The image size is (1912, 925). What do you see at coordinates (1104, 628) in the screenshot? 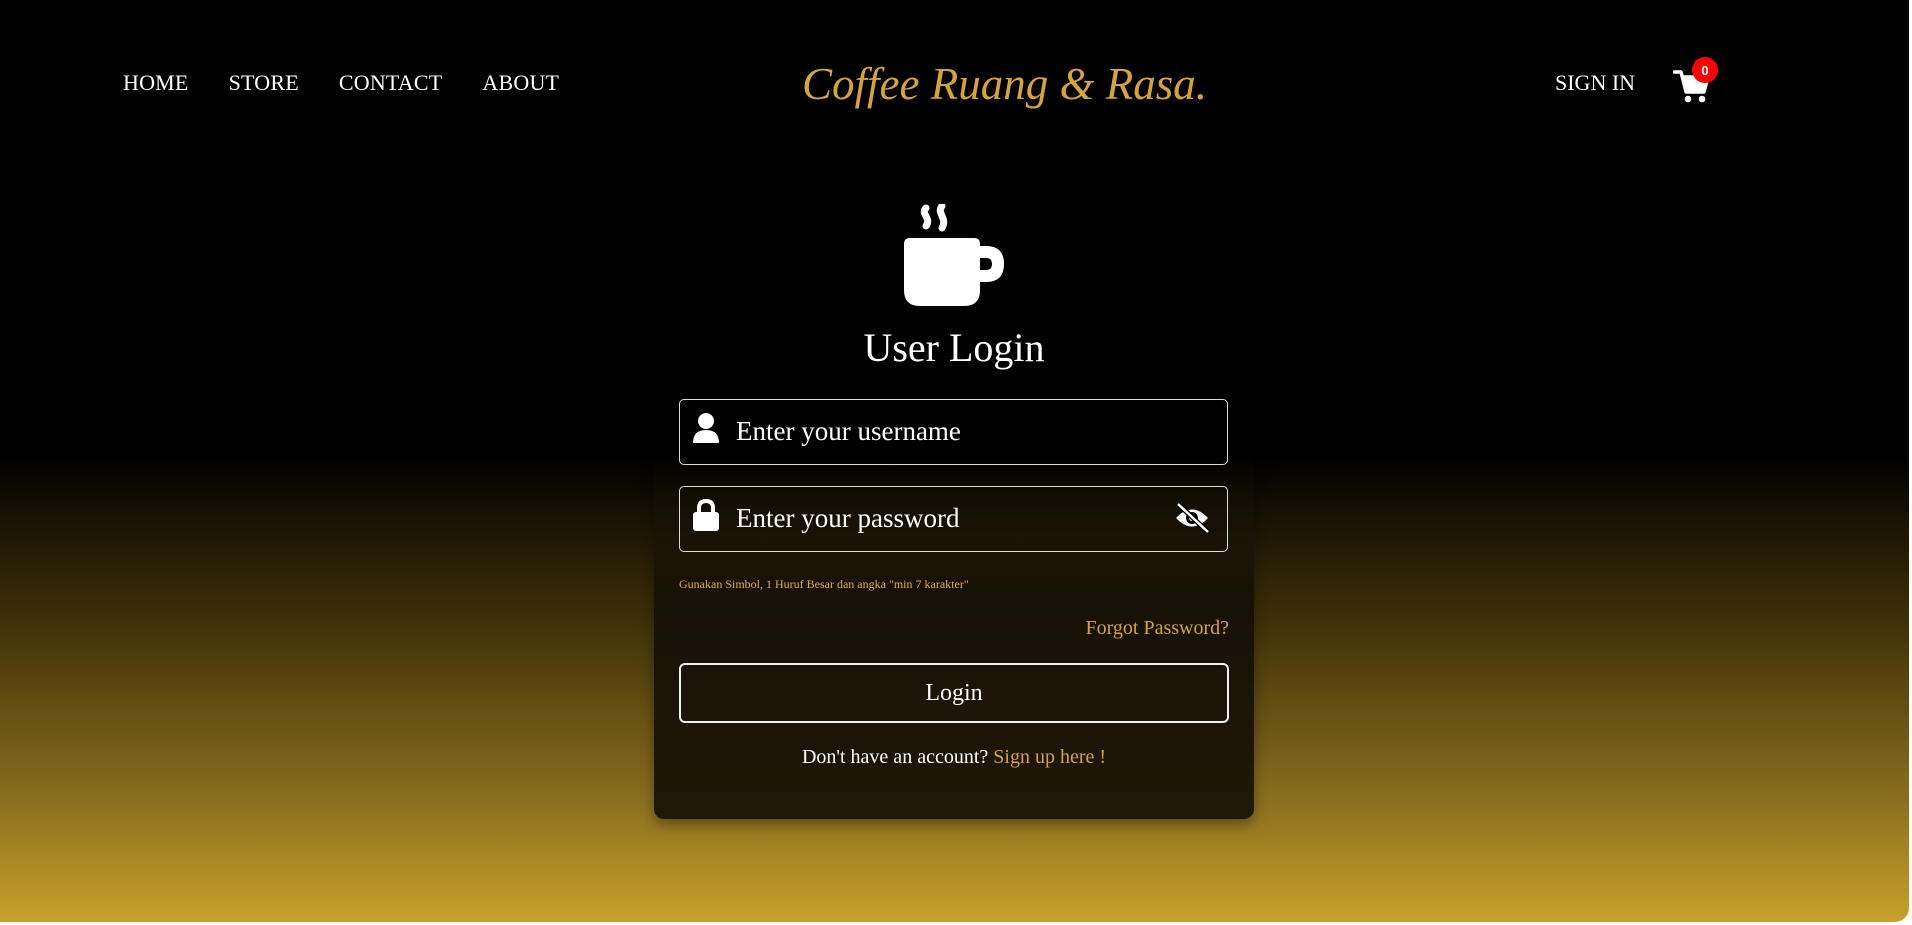
I see `forgot-password-link: Forgot Password?` at bounding box center [1104, 628].